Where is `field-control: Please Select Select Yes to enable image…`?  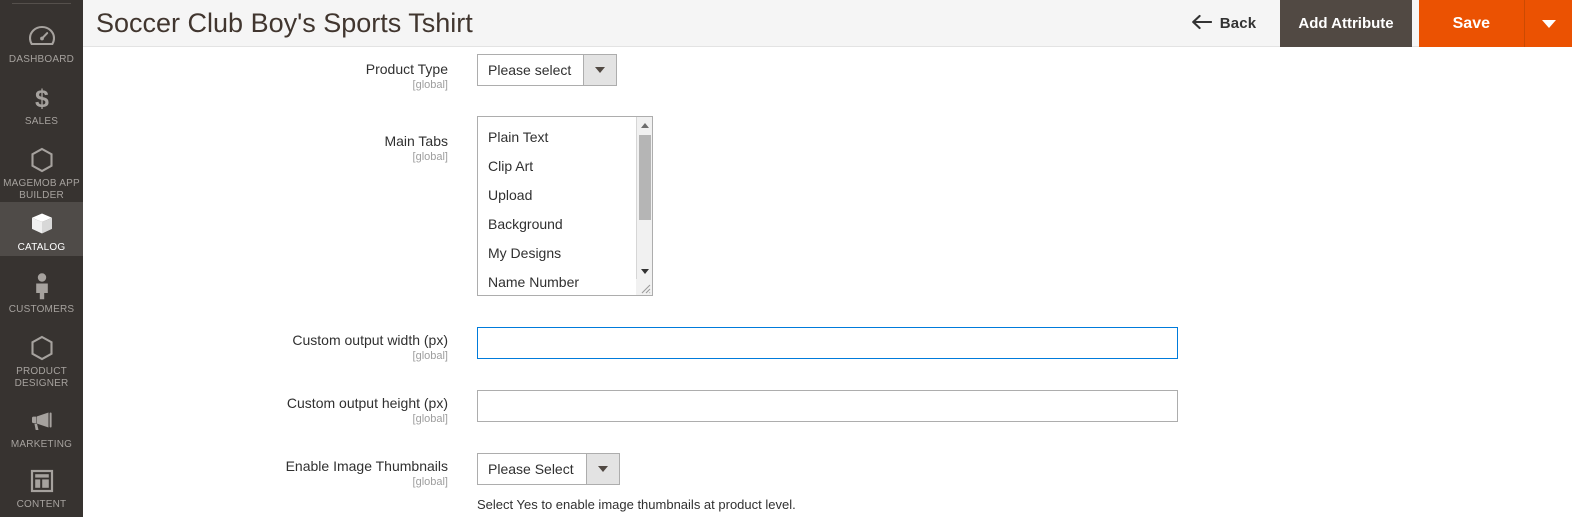 field-control: Please Select Select Yes to enable image… is located at coordinates (636, 483).